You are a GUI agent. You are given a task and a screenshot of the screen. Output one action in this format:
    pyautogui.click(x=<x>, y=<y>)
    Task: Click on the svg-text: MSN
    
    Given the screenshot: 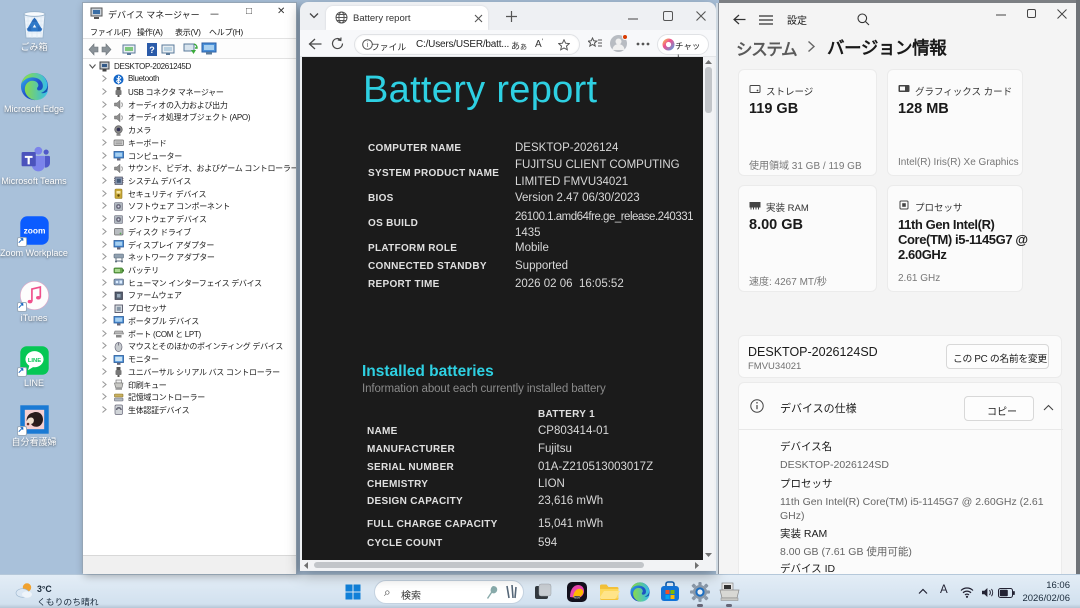 What is the action you would take?
    pyautogui.click(x=577, y=598)
    